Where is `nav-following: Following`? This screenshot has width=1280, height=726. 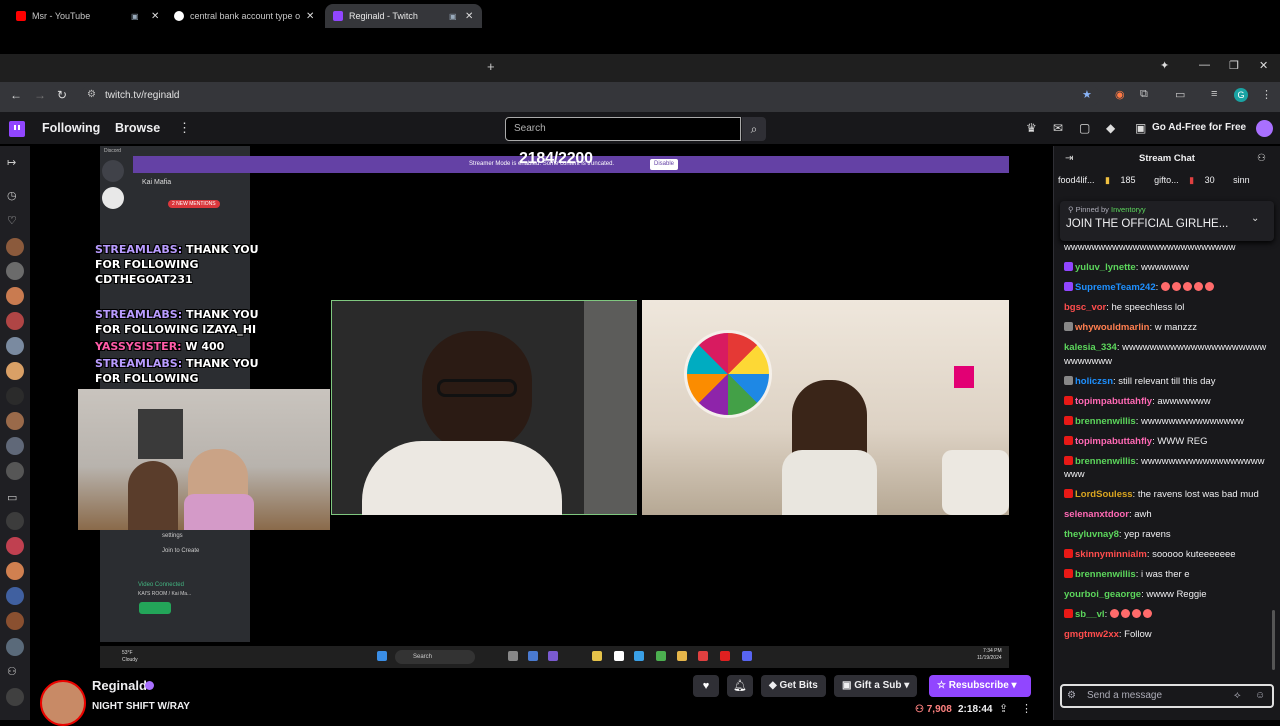
nav-following: Following is located at coordinates (71, 128).